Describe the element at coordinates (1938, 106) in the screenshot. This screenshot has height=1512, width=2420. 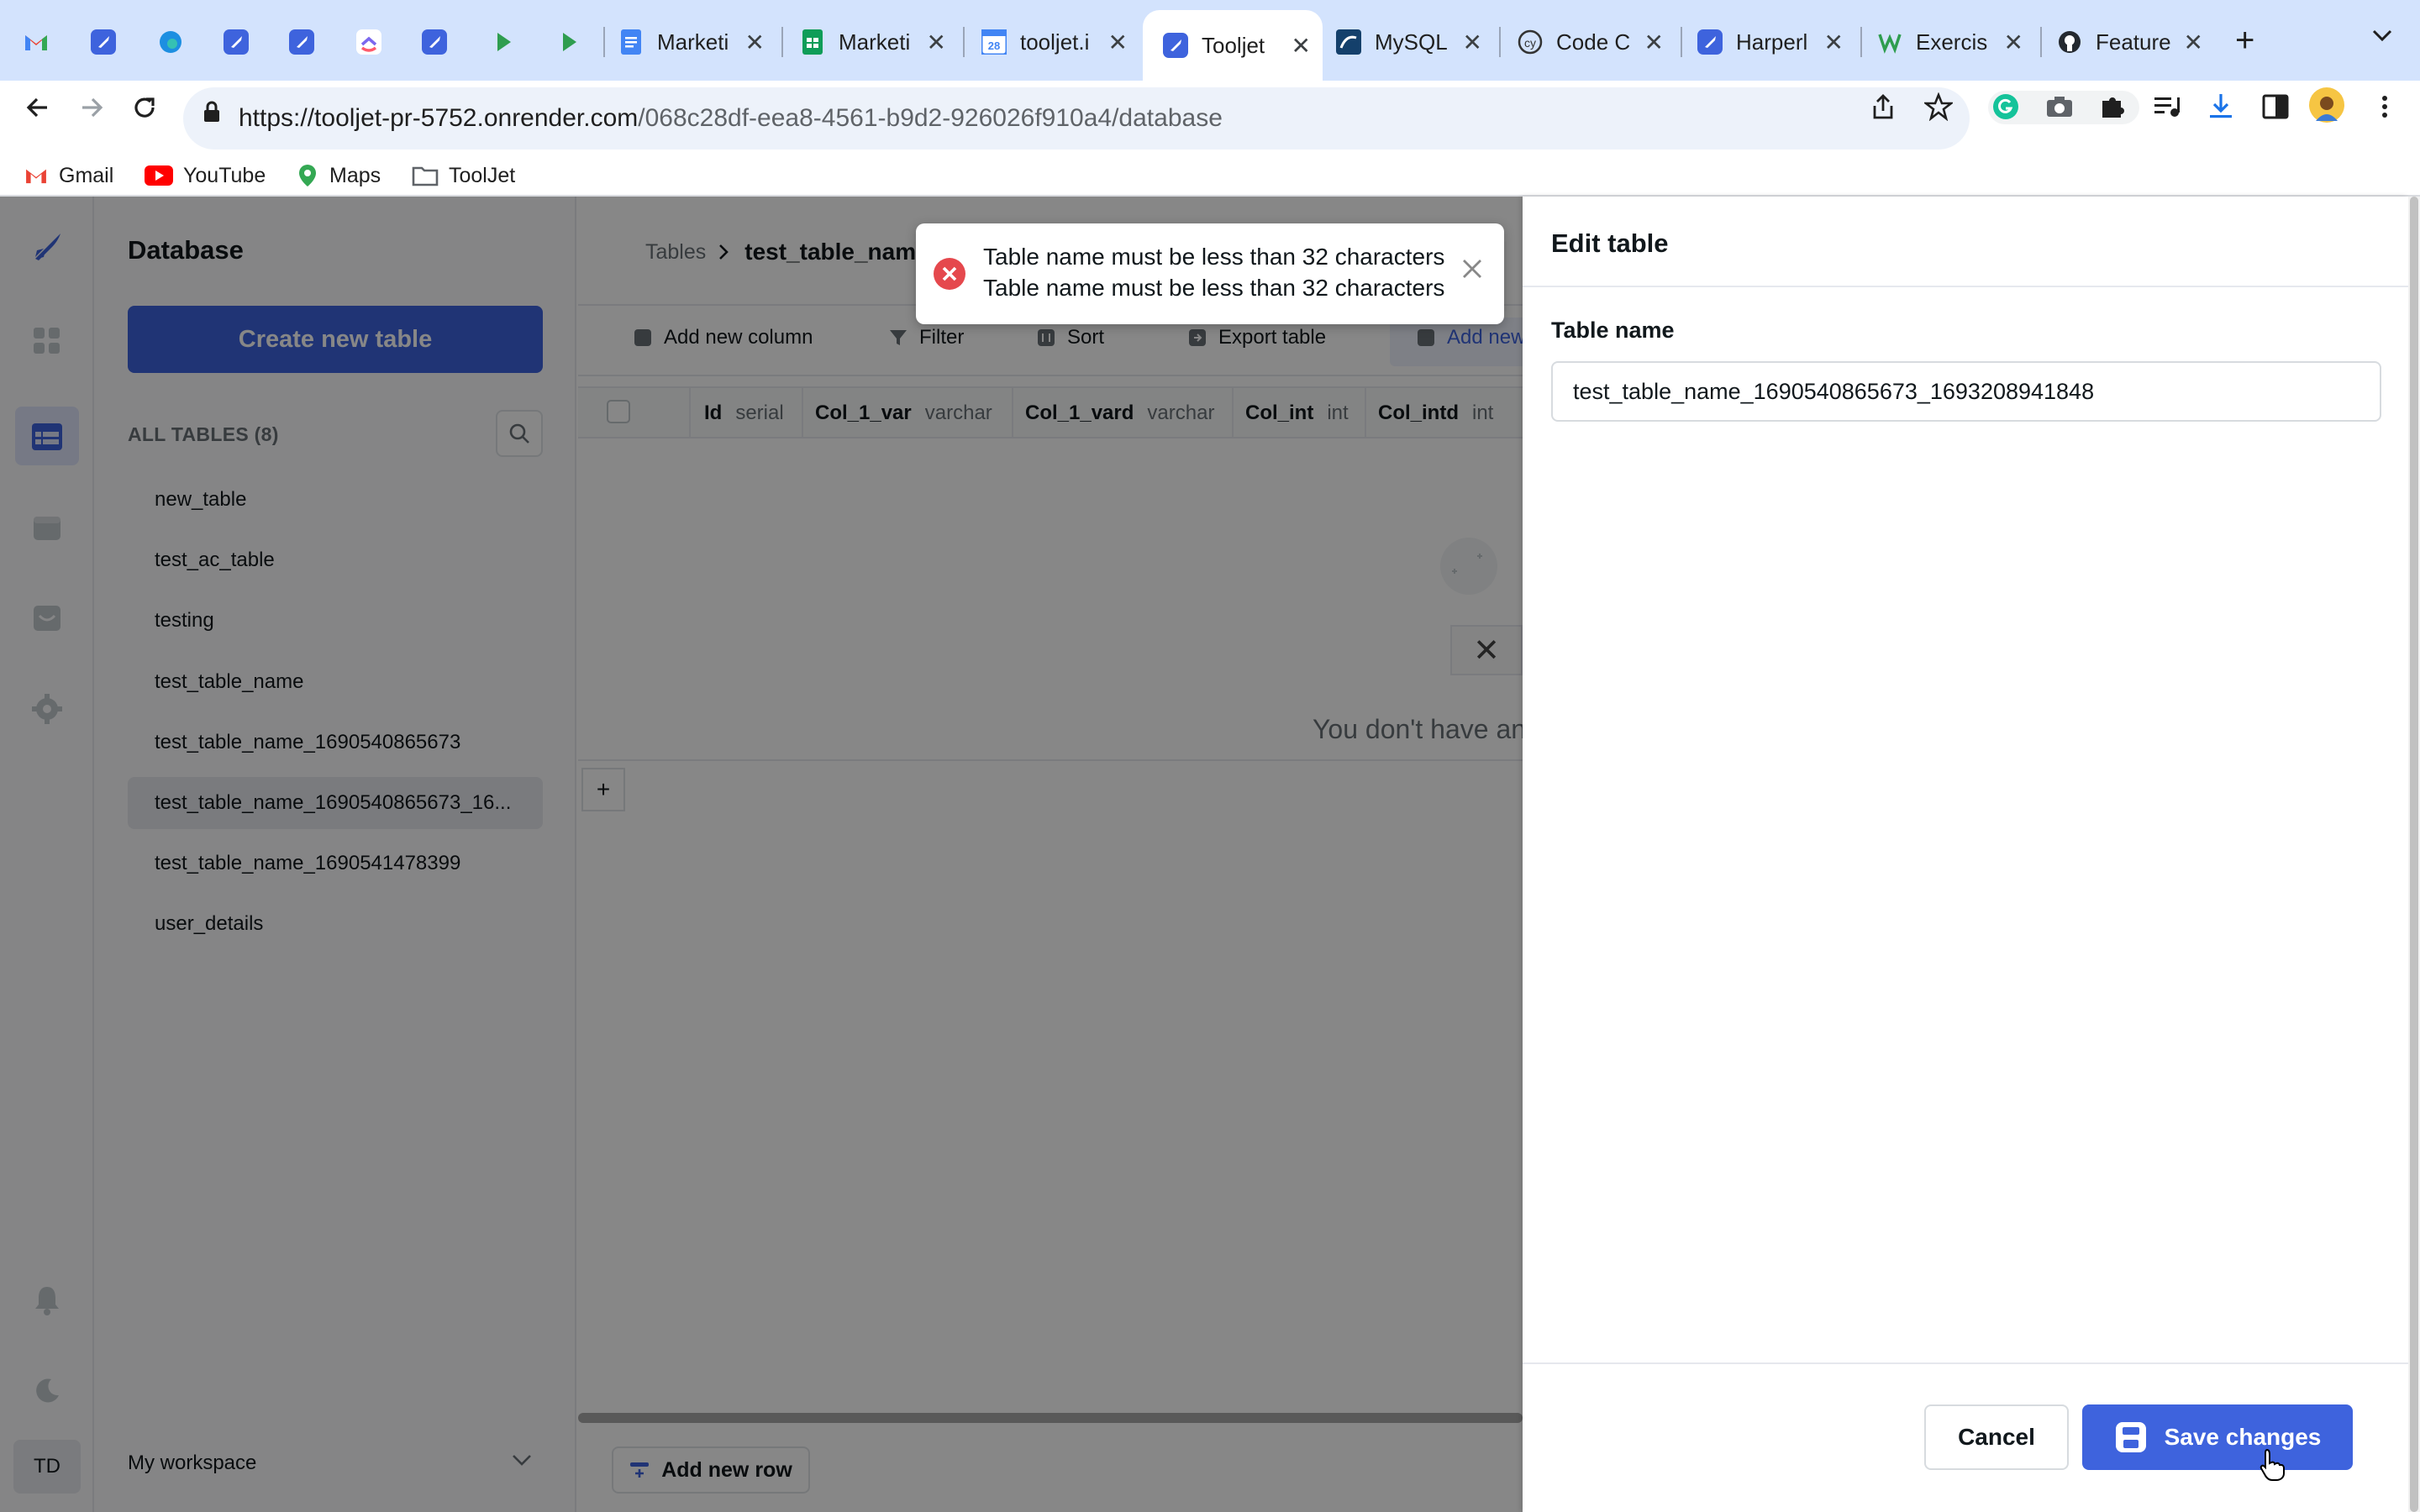
I see `bookmark-star-icon` at that location.